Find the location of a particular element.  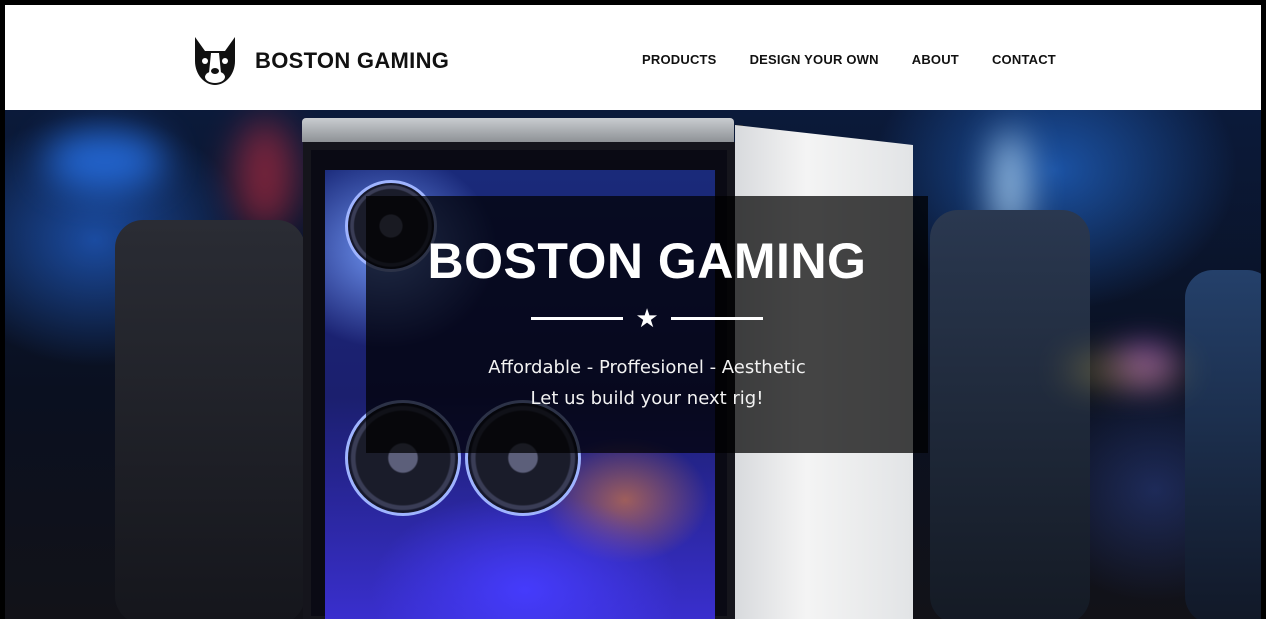

boston-terrier-logo-icon is located at coordinates (215, 61).